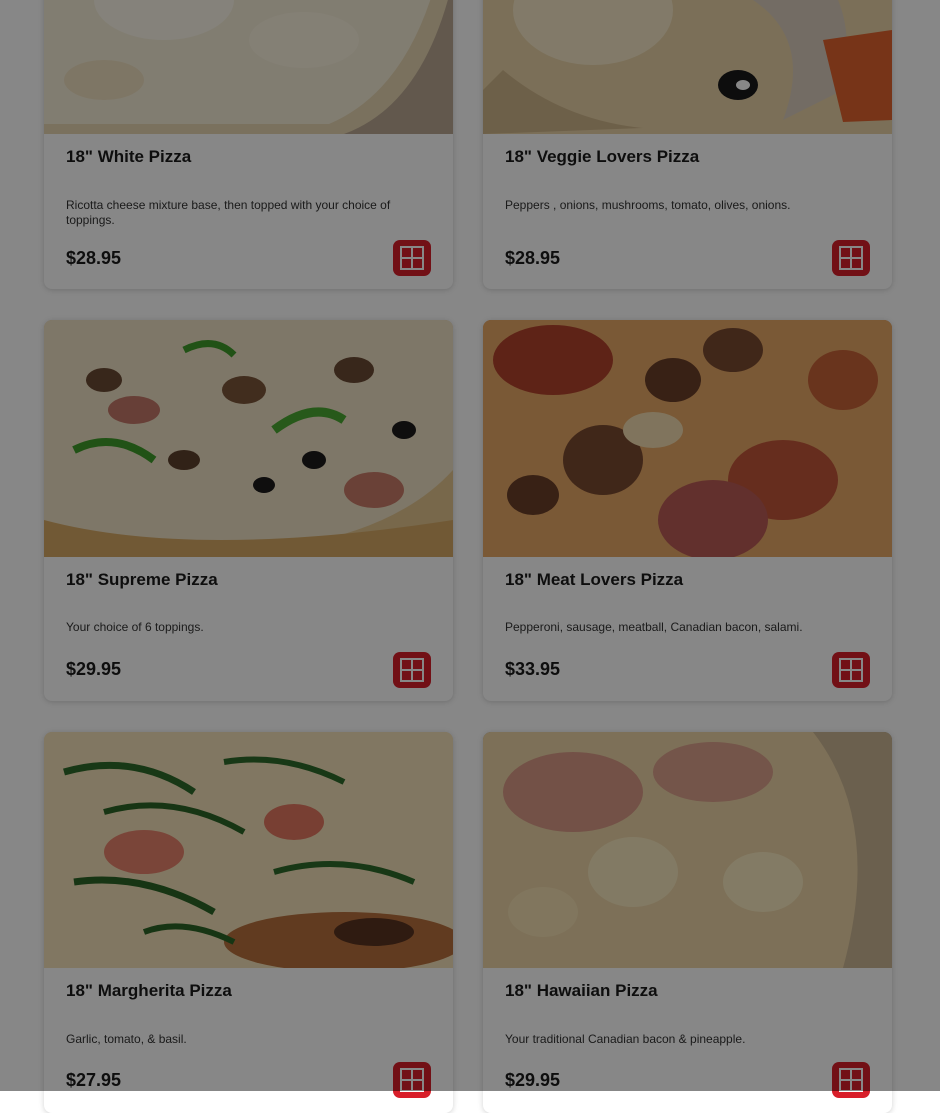 The width and height of the screenshot is (940, 1113). Describe the element at coordinates (142, 579) in the screenshot. I see `item-title: 18" Supreme Pizza` at that location.